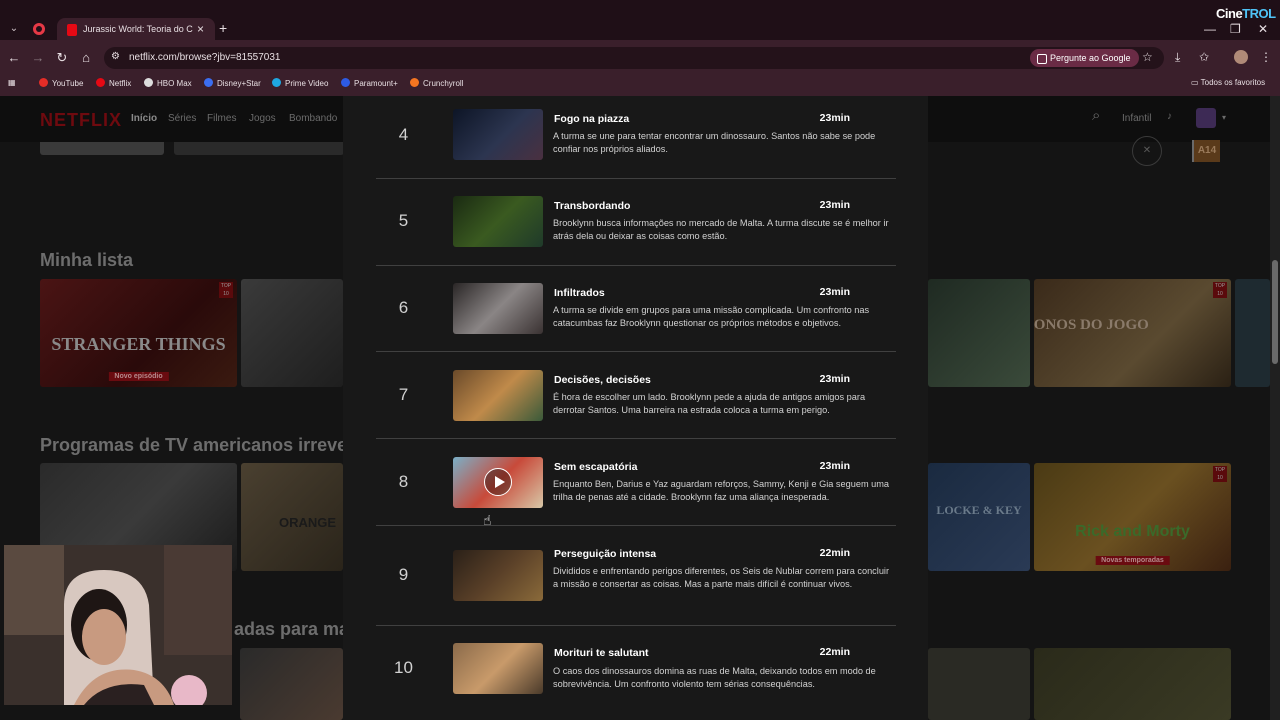 The height and width of the screenshot is (720, 1280). What do you see at coordinates (979, 684) in the screenshot?
I see `poster-row3-b` at bounding box center [979, 684].